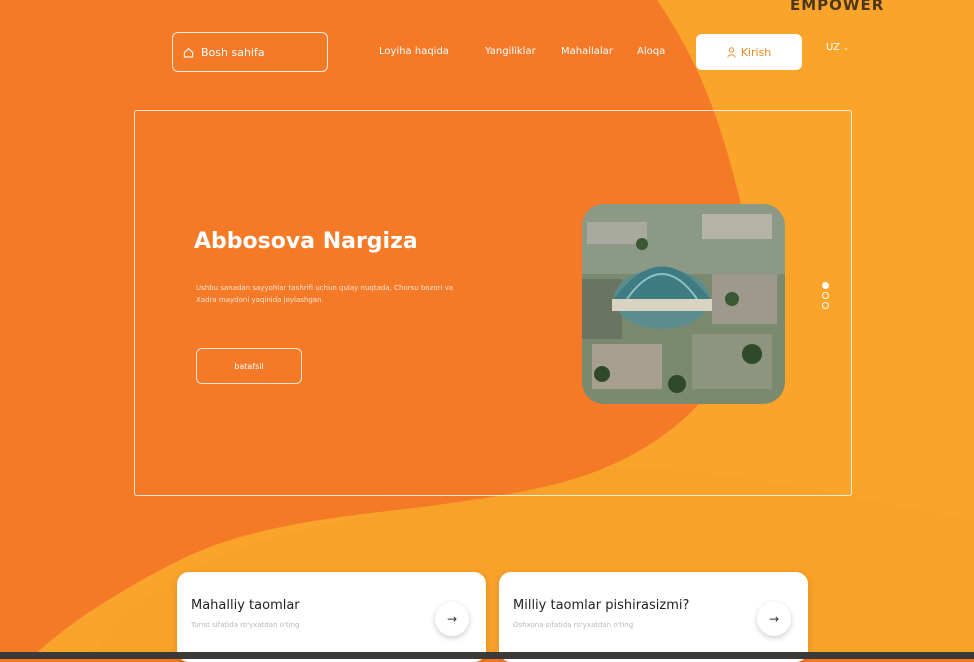  Describe the element at coordinates (245, 625) in the screenshot. I see `card-subtitle: Turist sifatida ro'yxatdan o'ting` at that location.